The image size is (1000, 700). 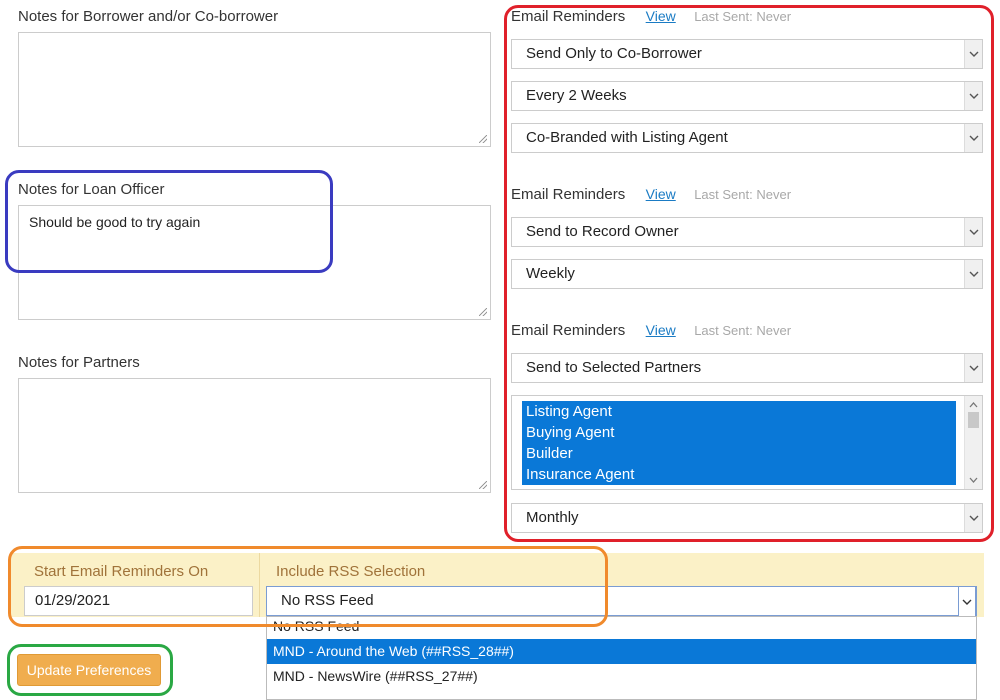 What do you see at coordinates (621, 602) in the screenshot?
I see `rss-select: No RSS Feed` at bounding box center [621, 602].